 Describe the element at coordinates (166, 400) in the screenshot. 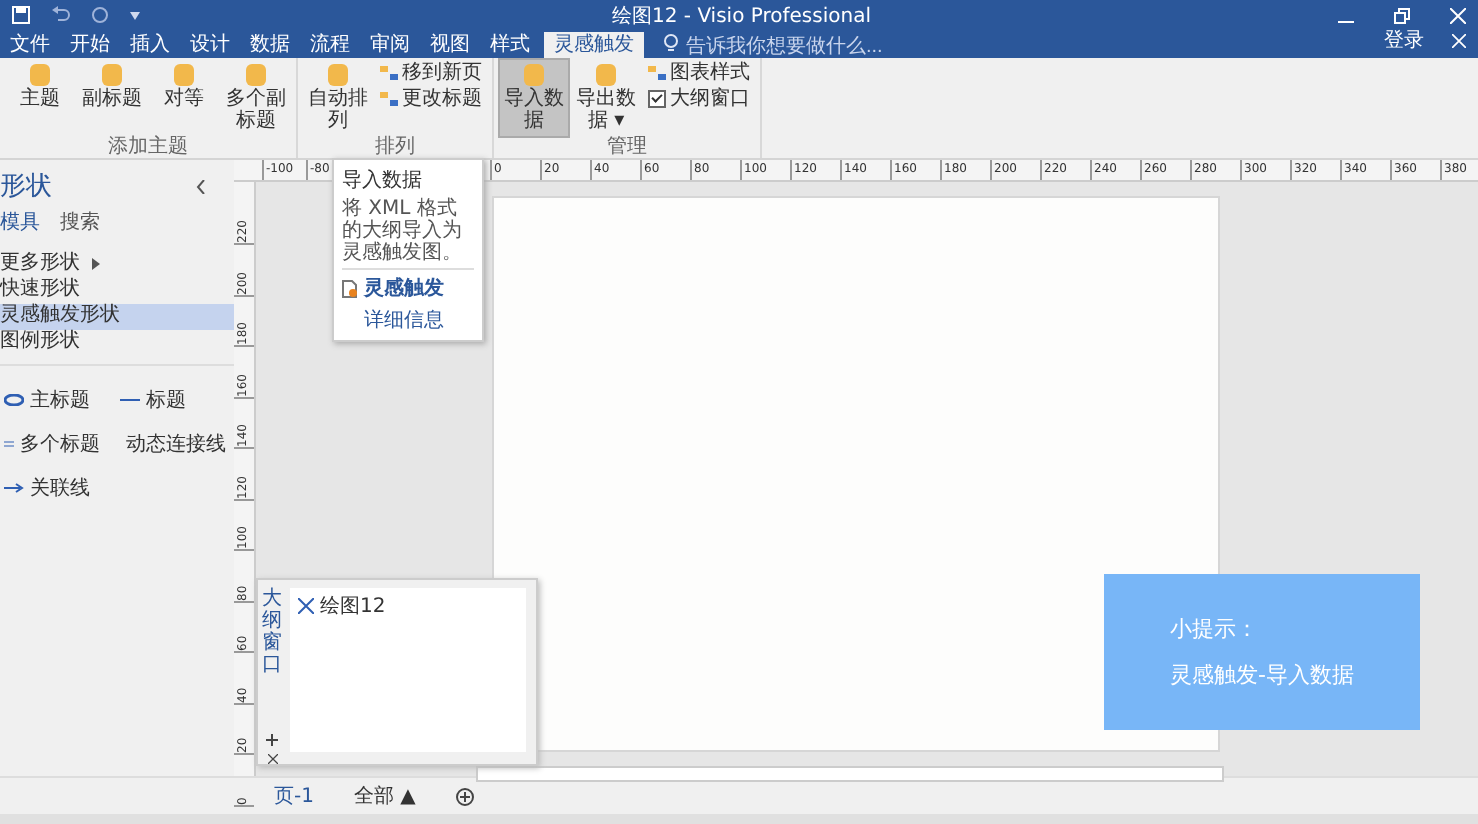

I see `shape-label: 标题` at that location.